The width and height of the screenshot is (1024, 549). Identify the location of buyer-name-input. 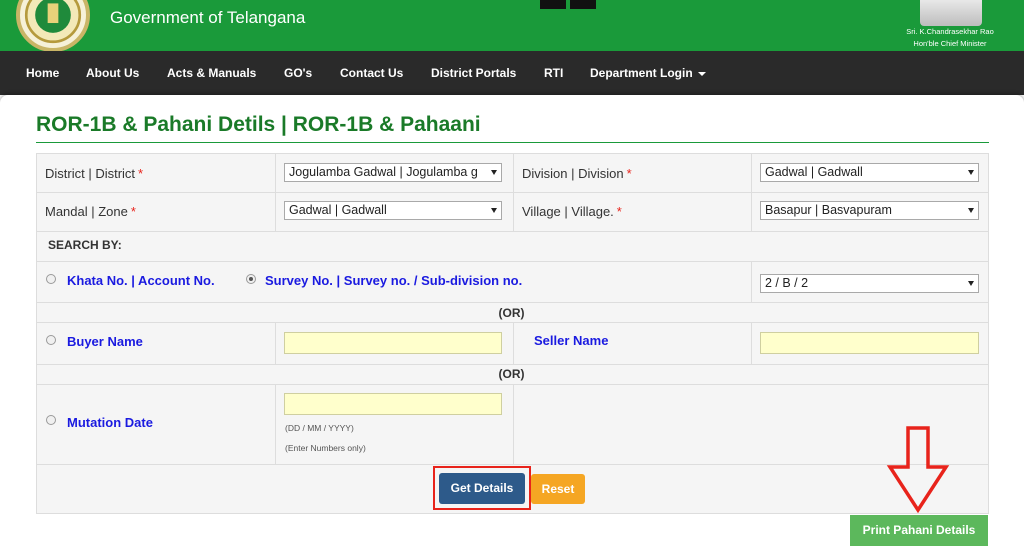
(393, 343).